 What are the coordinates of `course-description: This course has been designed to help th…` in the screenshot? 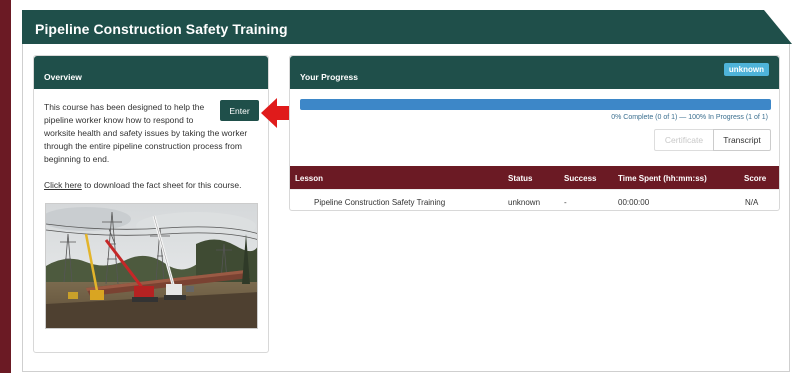 It's located at (146, 133).